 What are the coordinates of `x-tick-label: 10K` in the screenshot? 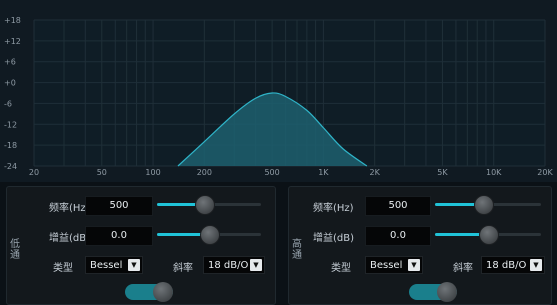 It's located at (494, 172).